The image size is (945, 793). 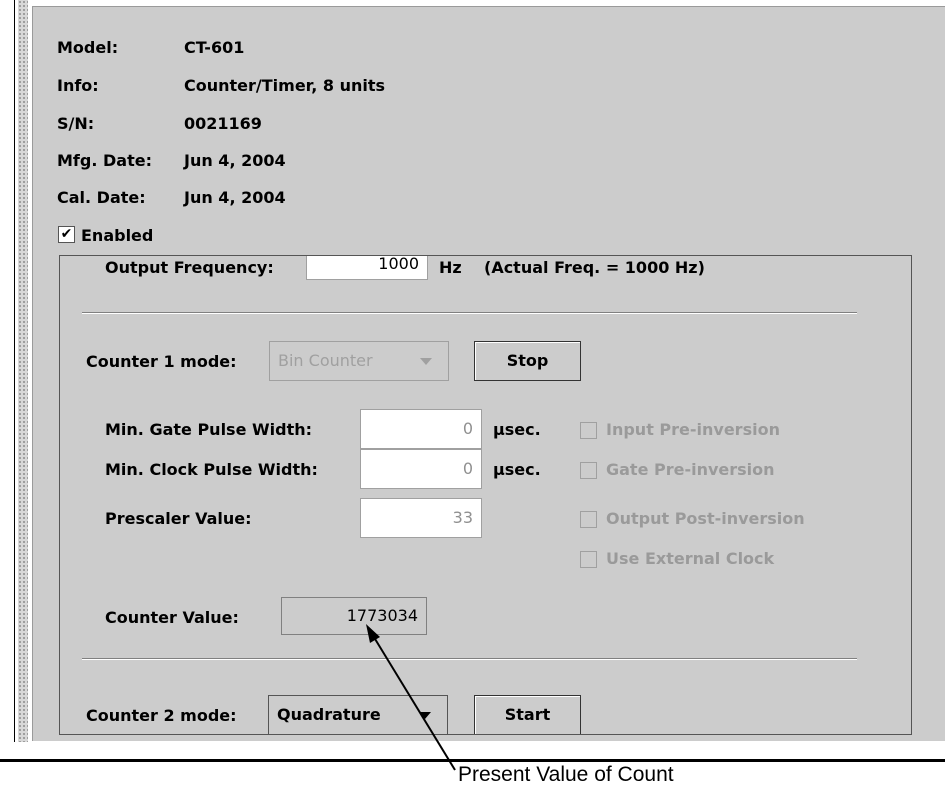 I want to click on callout-arrow, so click(x=411, y=697).